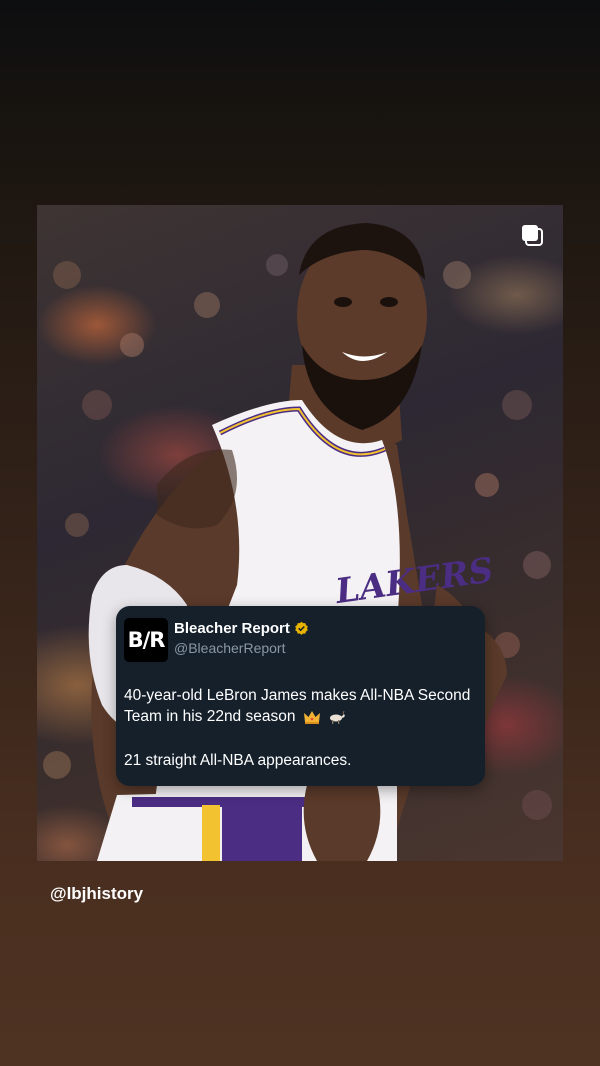 The height and width of the screenshot is (1066, 600). Describe the element at coordinates (232, 628) in the screenshot. I see `account-name-text: Bleacher Report` at that location.